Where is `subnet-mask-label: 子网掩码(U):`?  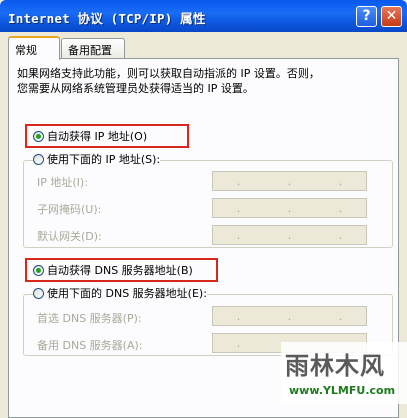
subnet-mask-label: 子网掩码(U): is located at coordinates (69, 209).